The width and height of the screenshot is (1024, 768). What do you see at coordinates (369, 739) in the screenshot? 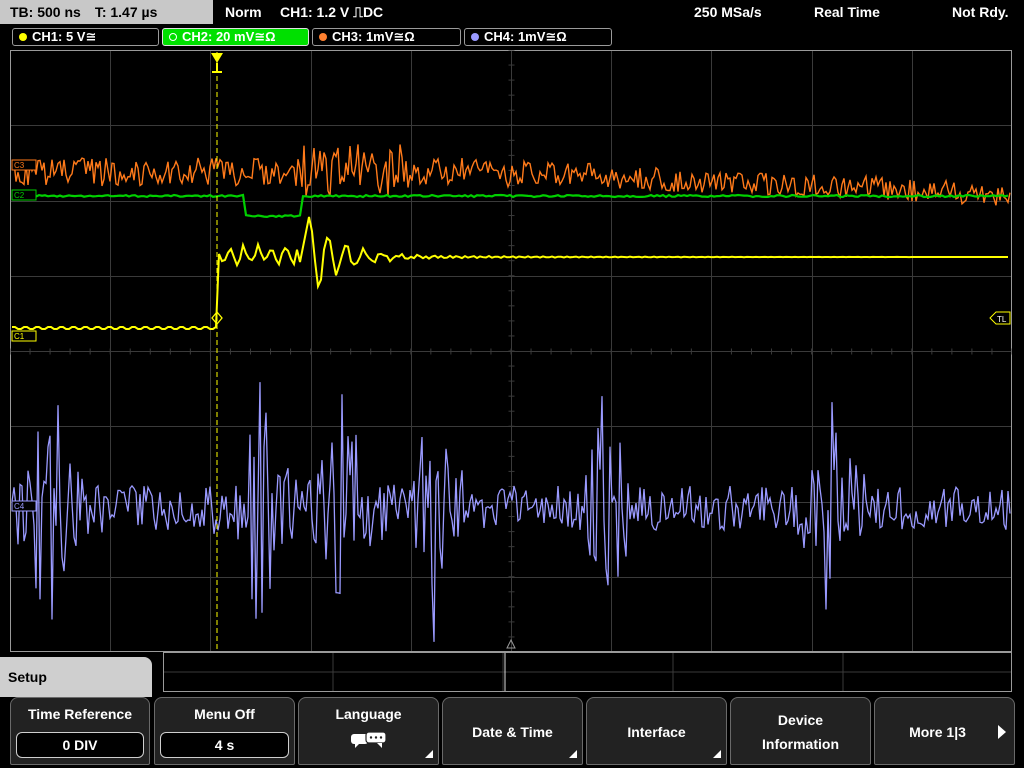
I see `speech-bubbles-icon` at bounding box center [369, 739].